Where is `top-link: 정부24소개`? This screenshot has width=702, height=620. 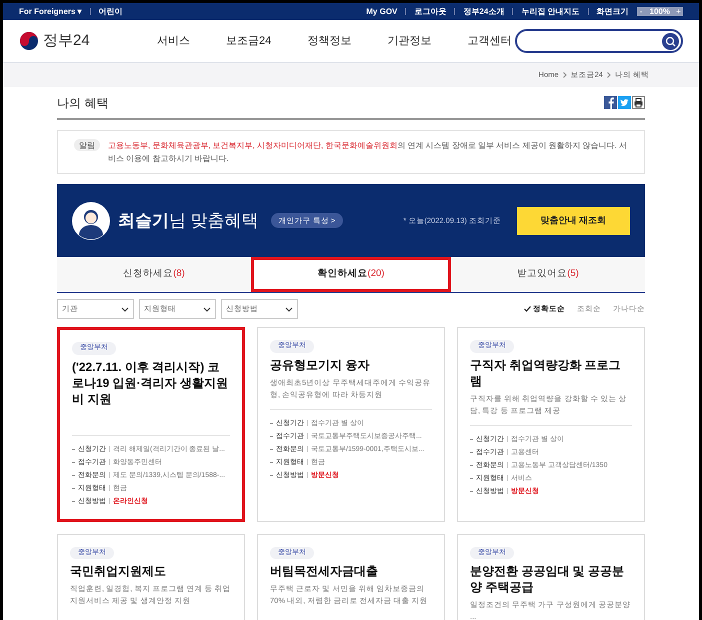 top-link: 정부24소개 is located at coordinates (483, 12).